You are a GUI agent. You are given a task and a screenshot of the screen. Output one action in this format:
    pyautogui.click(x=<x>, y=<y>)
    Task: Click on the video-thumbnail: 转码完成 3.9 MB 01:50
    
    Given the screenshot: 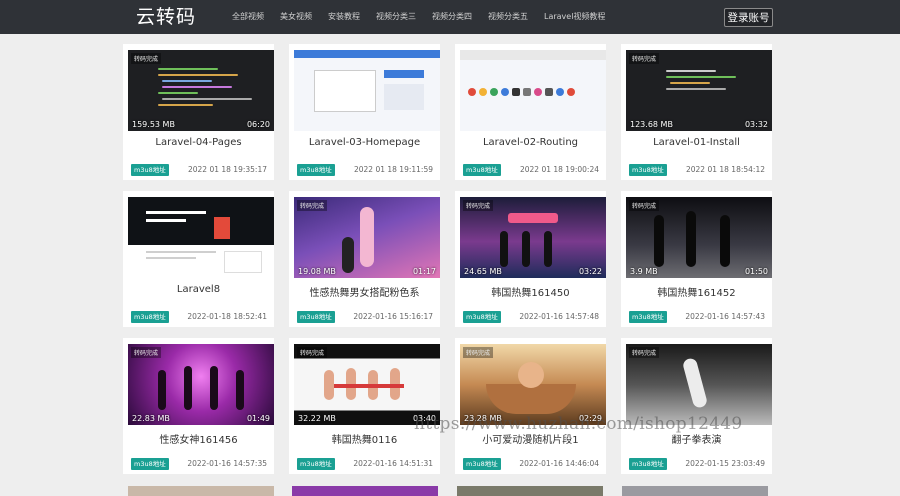 What is the action you would take?
    pyautogui.click(x=699, y=237)
    